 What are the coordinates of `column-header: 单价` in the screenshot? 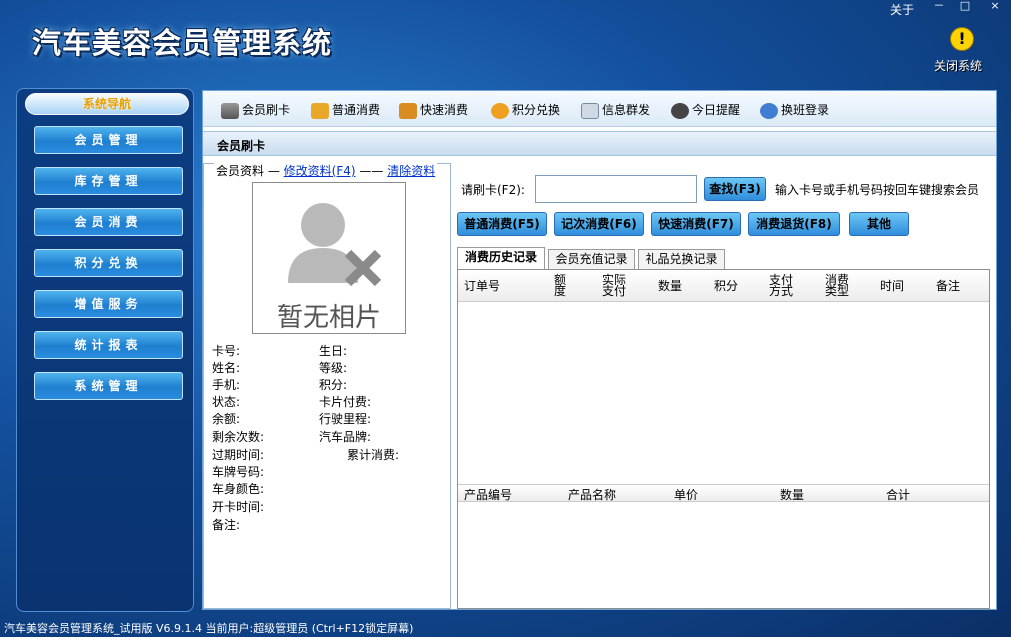 It's located at (686, 495).